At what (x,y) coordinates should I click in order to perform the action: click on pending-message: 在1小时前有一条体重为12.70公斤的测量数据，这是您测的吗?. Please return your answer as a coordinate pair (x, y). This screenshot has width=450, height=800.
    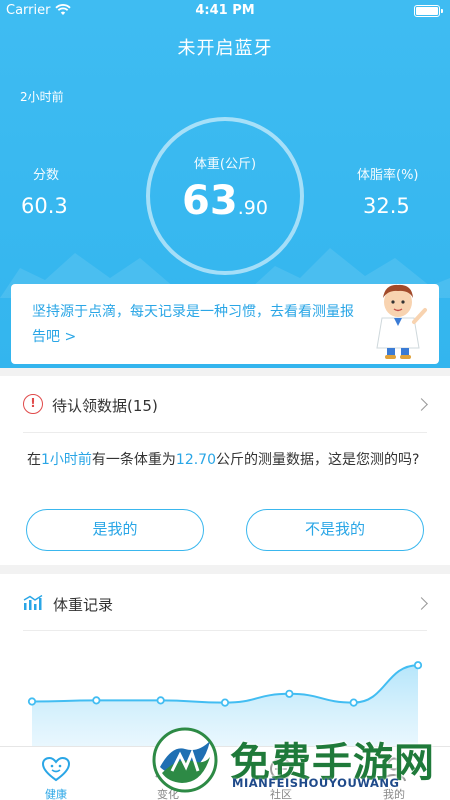
    Looking at the image, I should click on (227, 460).